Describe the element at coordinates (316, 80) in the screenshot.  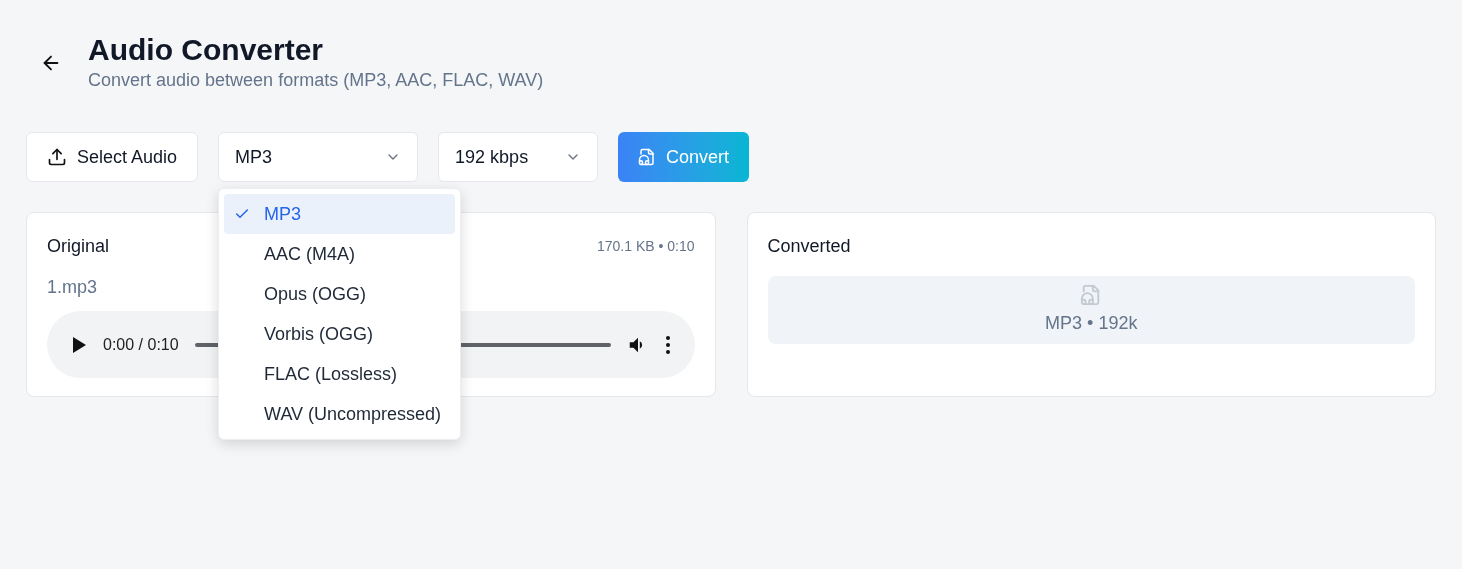
I see `page-subtitle: Convert audio between formats (MP3, AAC, FLAC, WAV)` at that location.